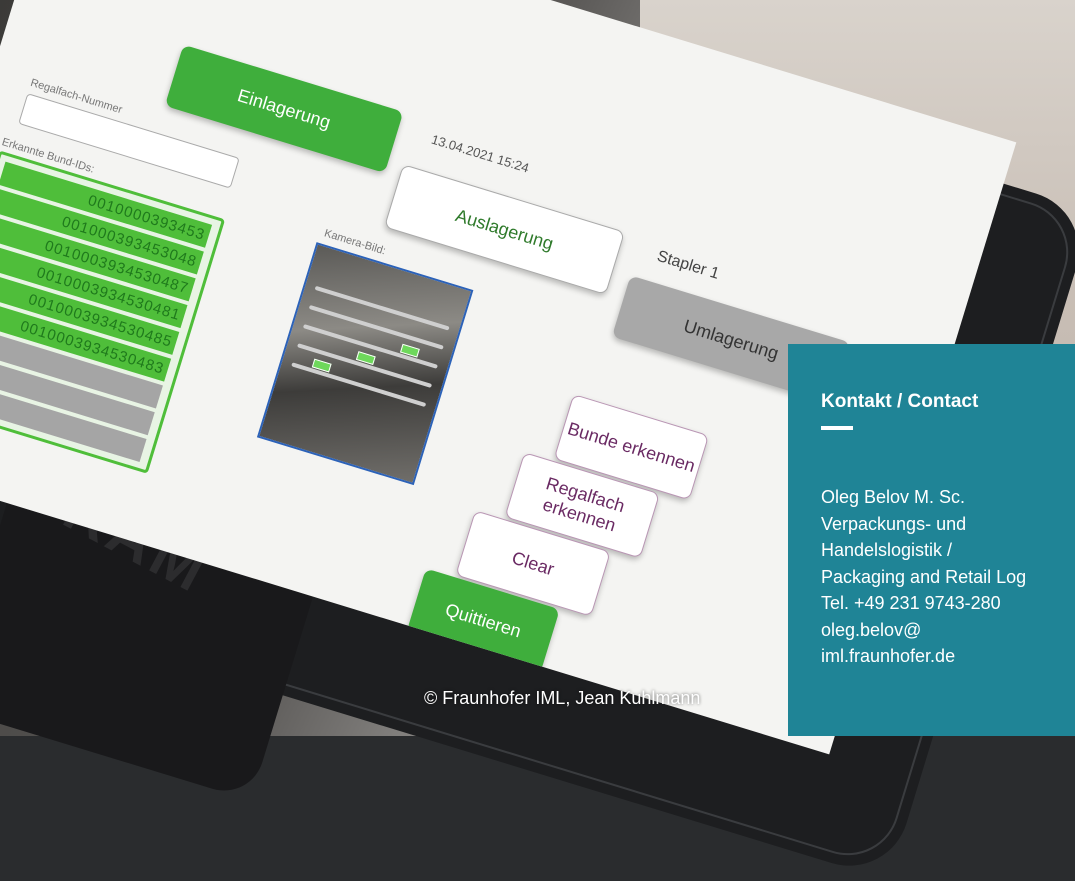 The width and height of the screenshot is (1075, 881). I want to click on contact-dept-1: Verpackungs- und, so click(894, 523).